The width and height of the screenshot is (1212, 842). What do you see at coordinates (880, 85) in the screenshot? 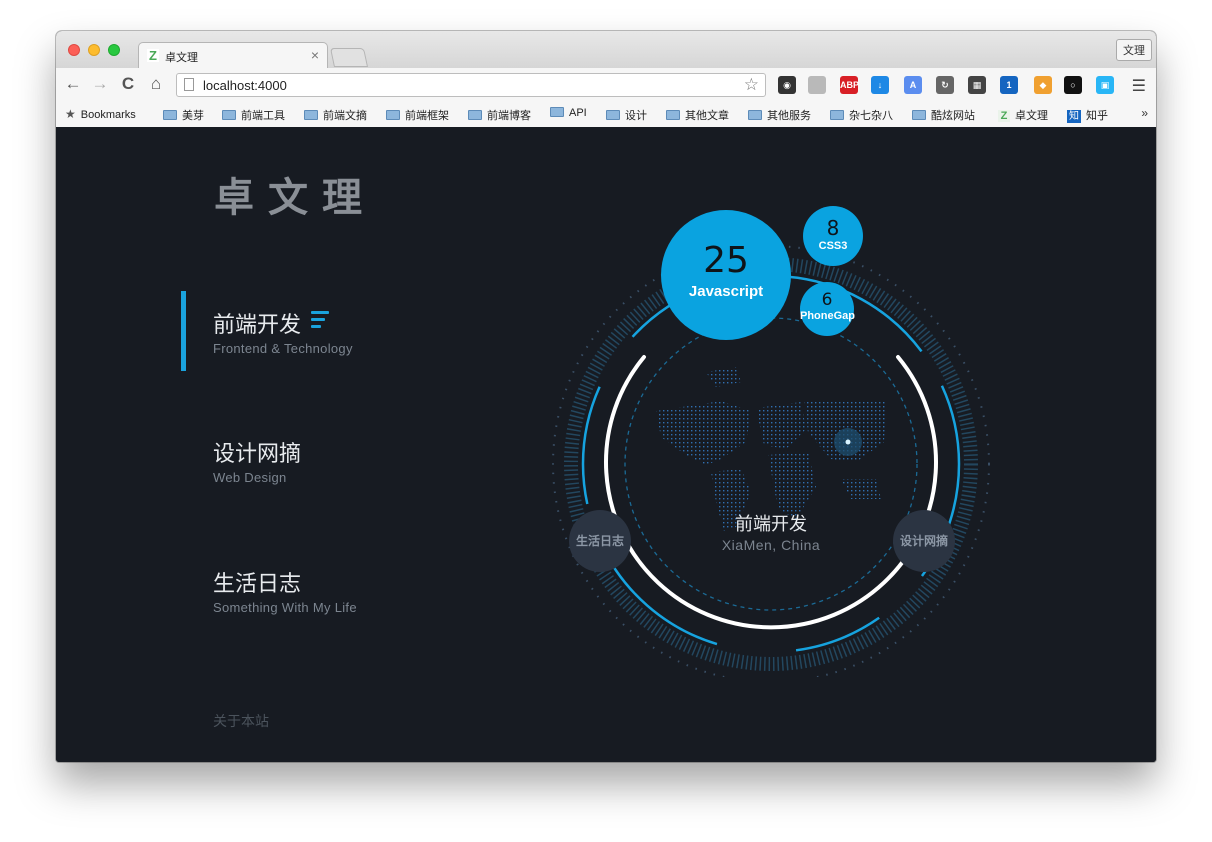
I see `download-icon: ↓` at bounding box center [880, 85].